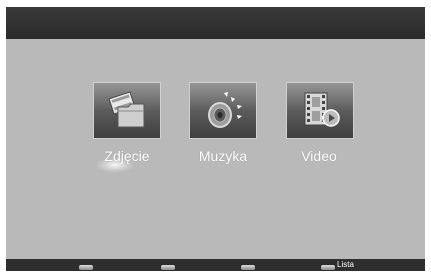 The width and height of the screenshot is (431, 273). What do you see at coordinates (248, 267) in the screenshot?
I see `yellow-key-icon` at bounding box center [248, 267].